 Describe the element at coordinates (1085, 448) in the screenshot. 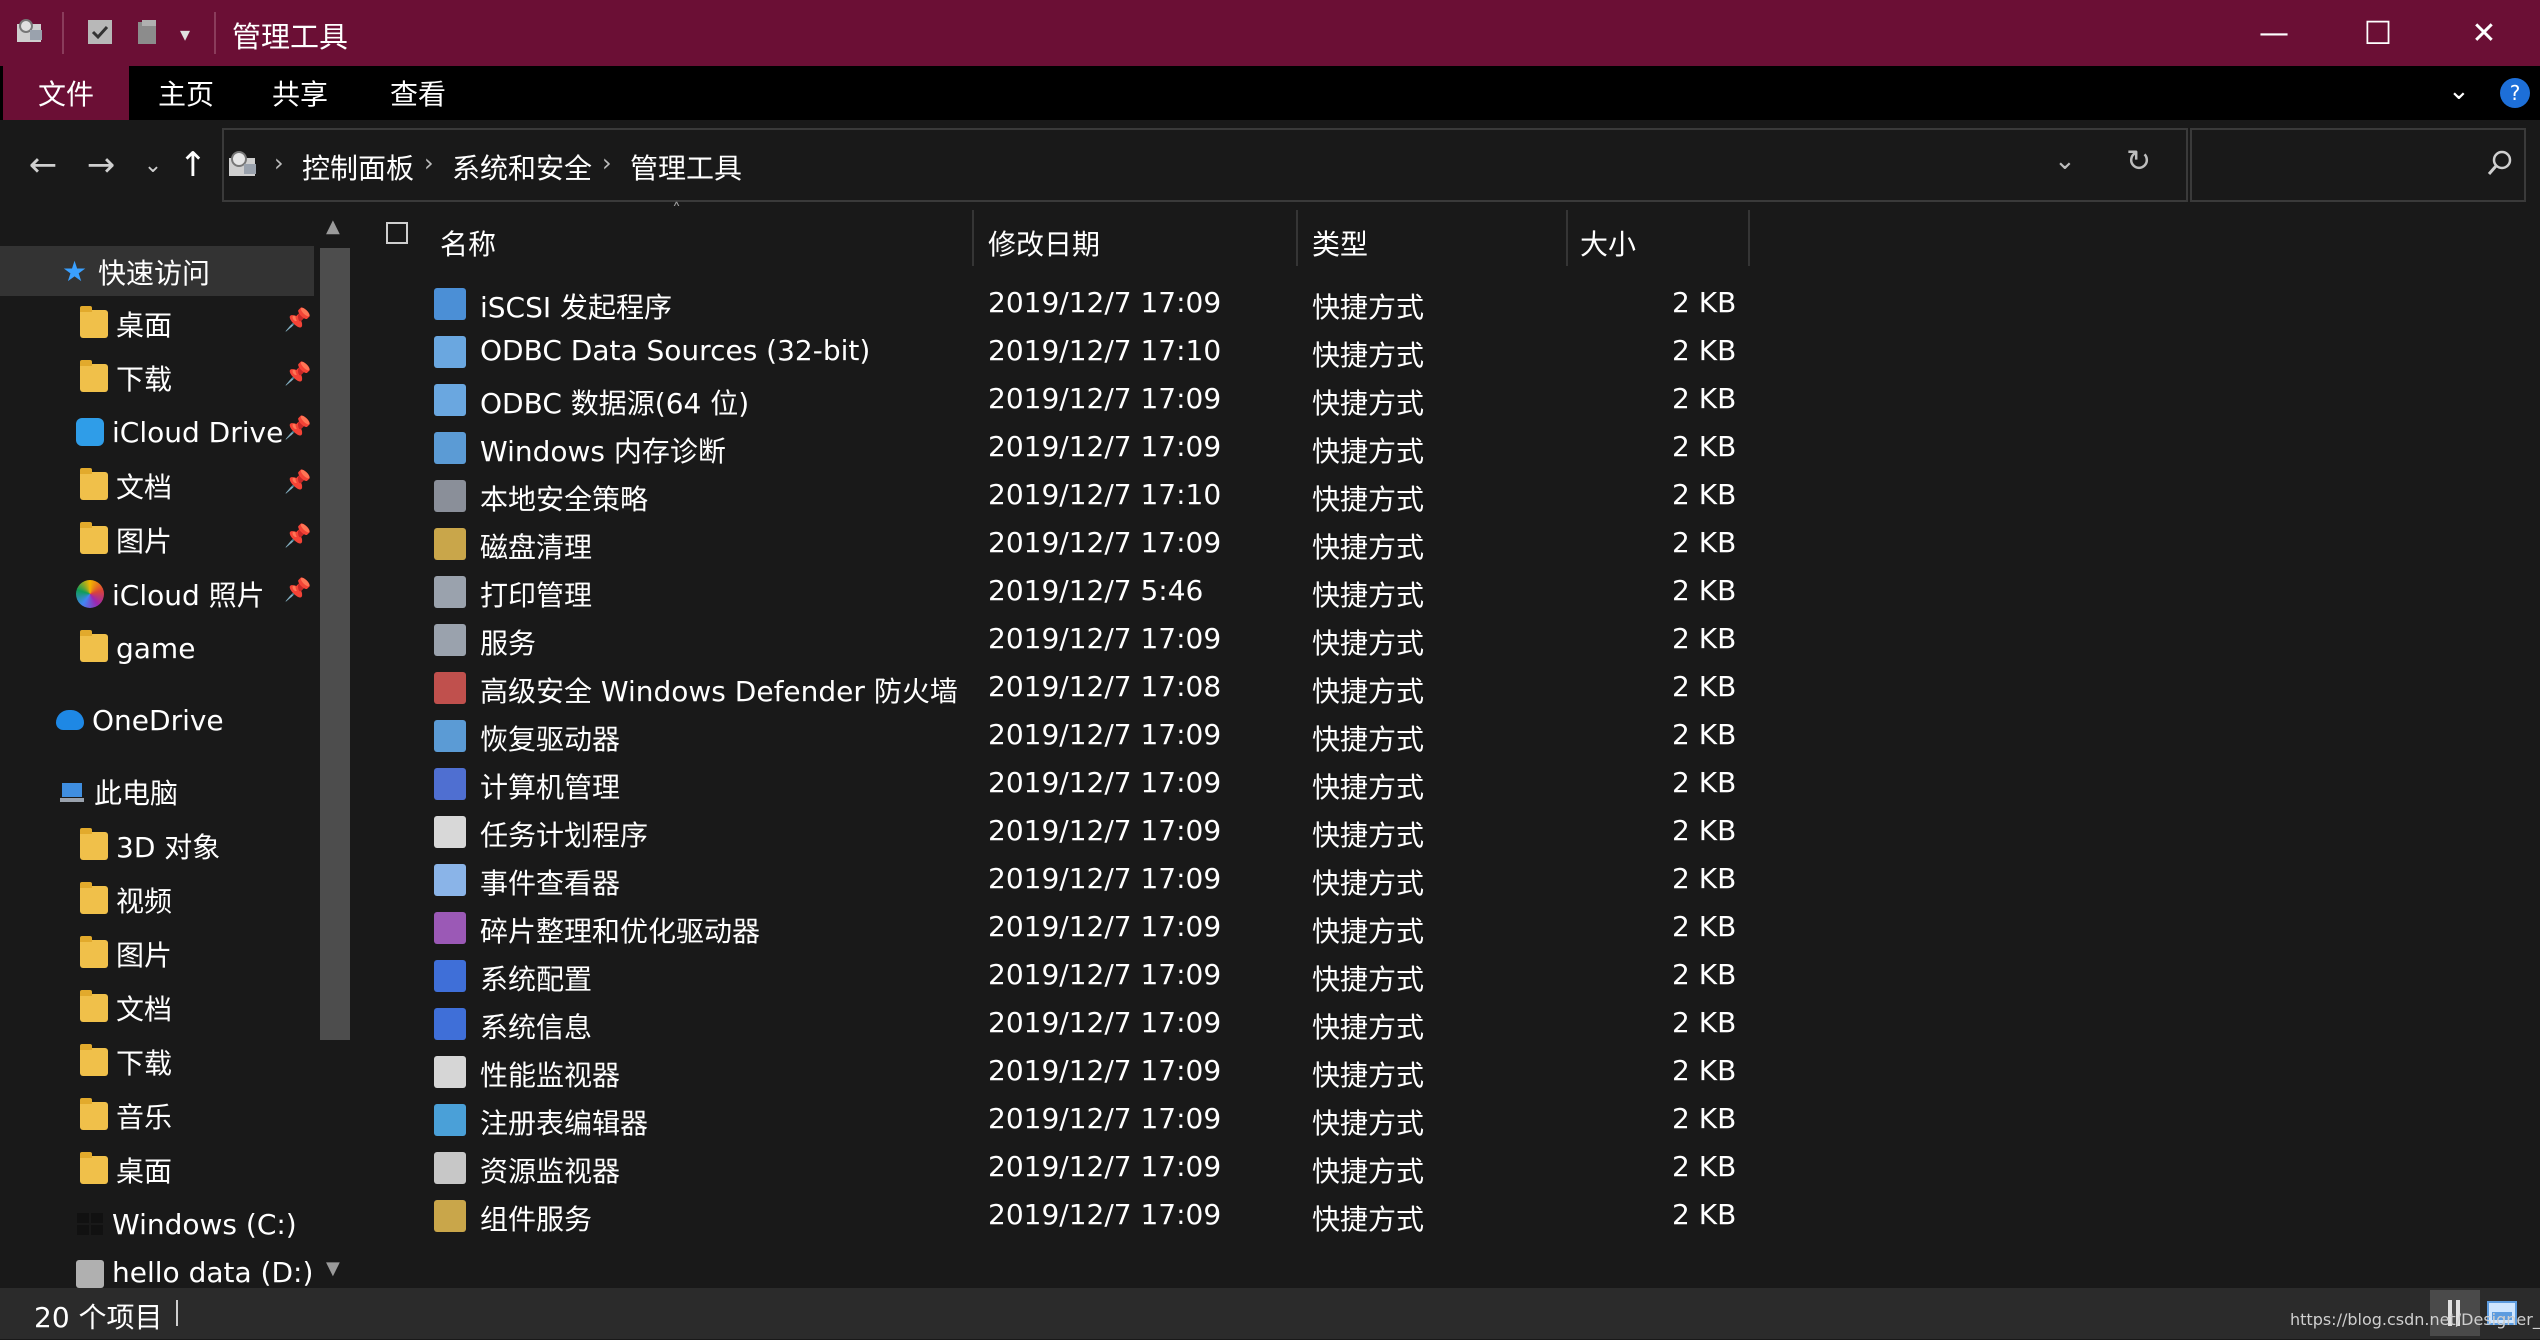

I see `file-row: Windows 内存诊断 2019/12/7 17:09 快捷方式 2 KB` at that location.